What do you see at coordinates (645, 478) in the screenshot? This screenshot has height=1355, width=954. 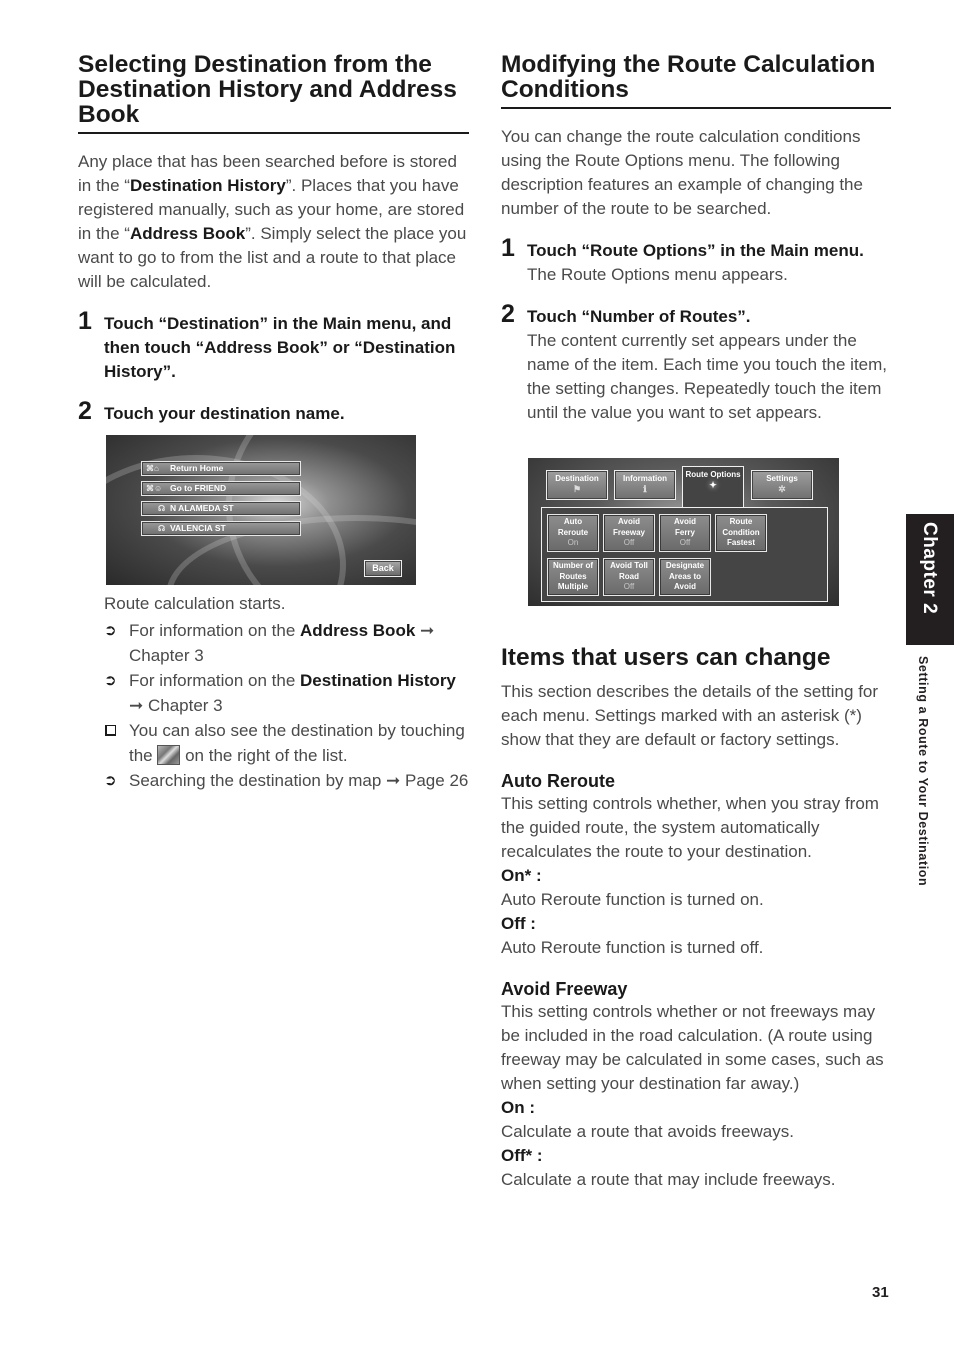 I see `tab-label: Information` at bounding box center [645, 478].